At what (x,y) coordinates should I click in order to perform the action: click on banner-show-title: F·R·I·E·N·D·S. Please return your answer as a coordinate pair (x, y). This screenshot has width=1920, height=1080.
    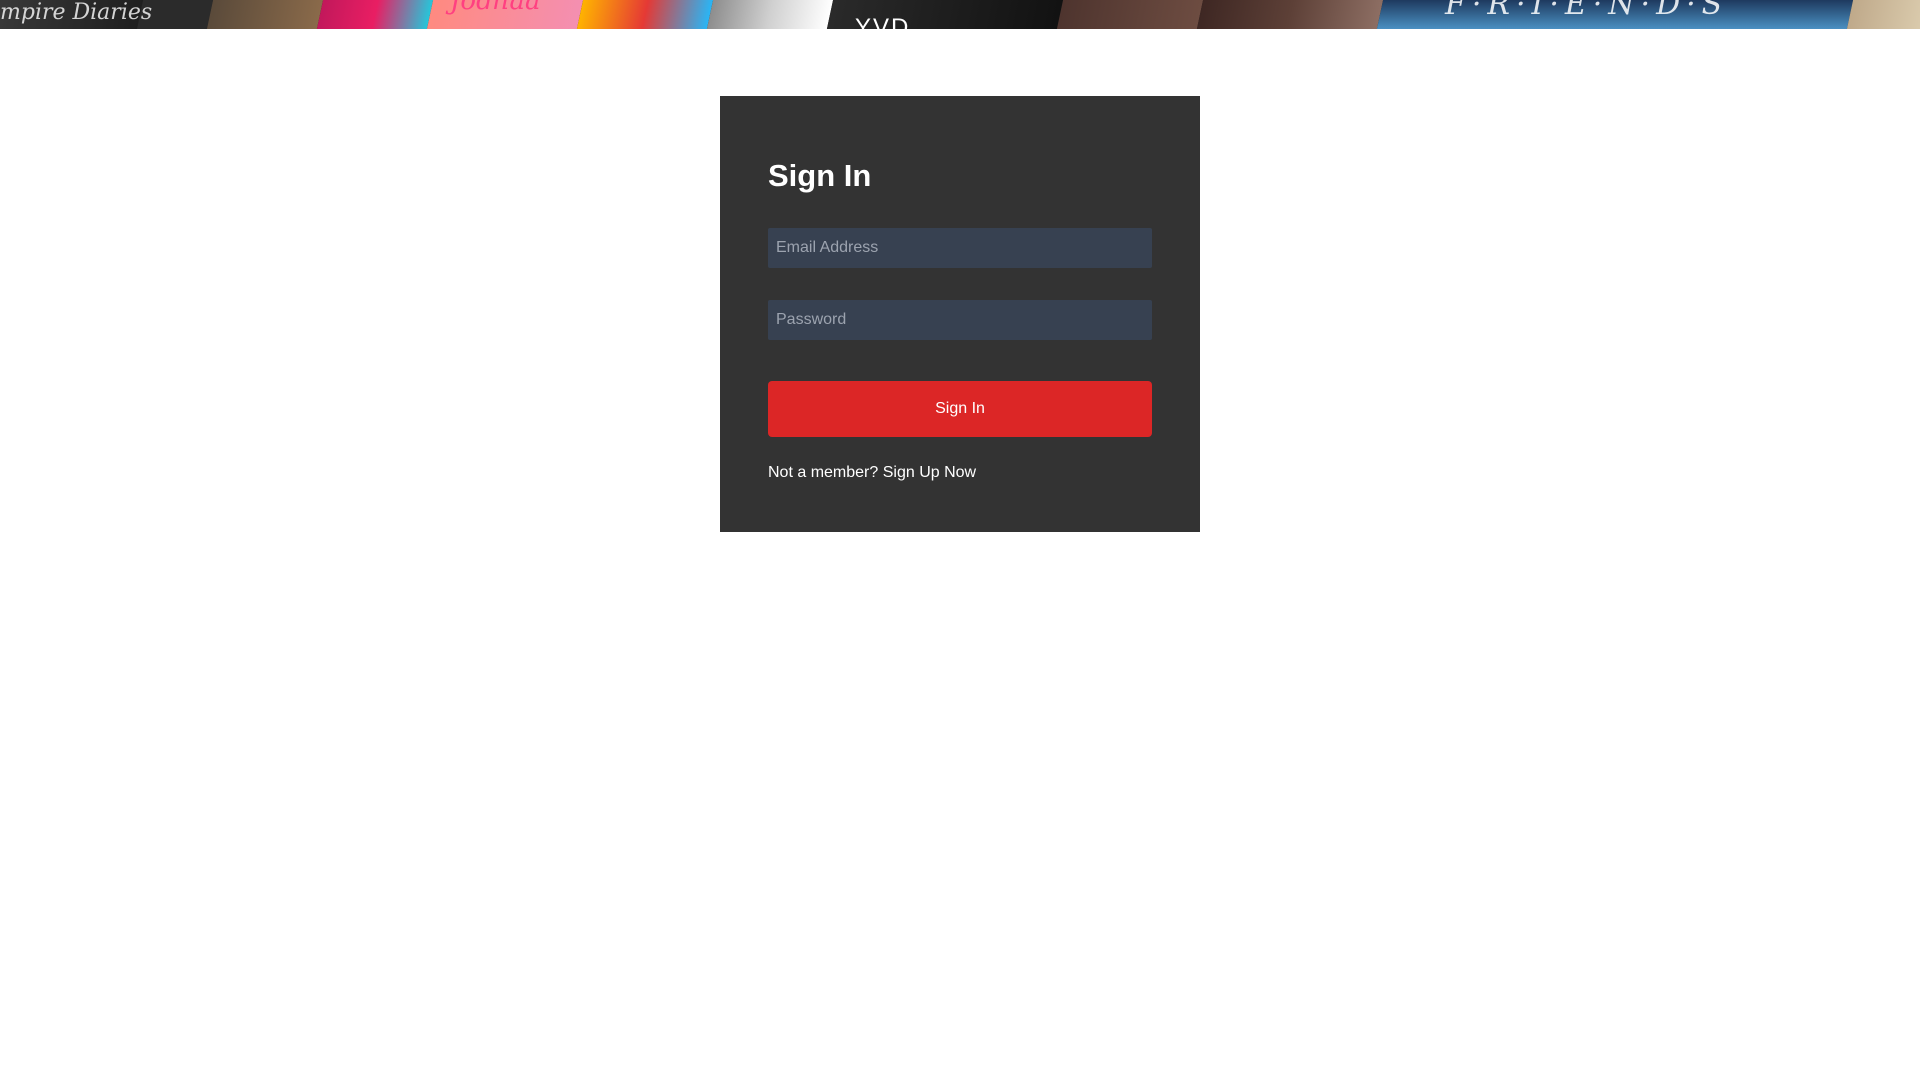
    Looking at the image, I should click on (1587, 11).